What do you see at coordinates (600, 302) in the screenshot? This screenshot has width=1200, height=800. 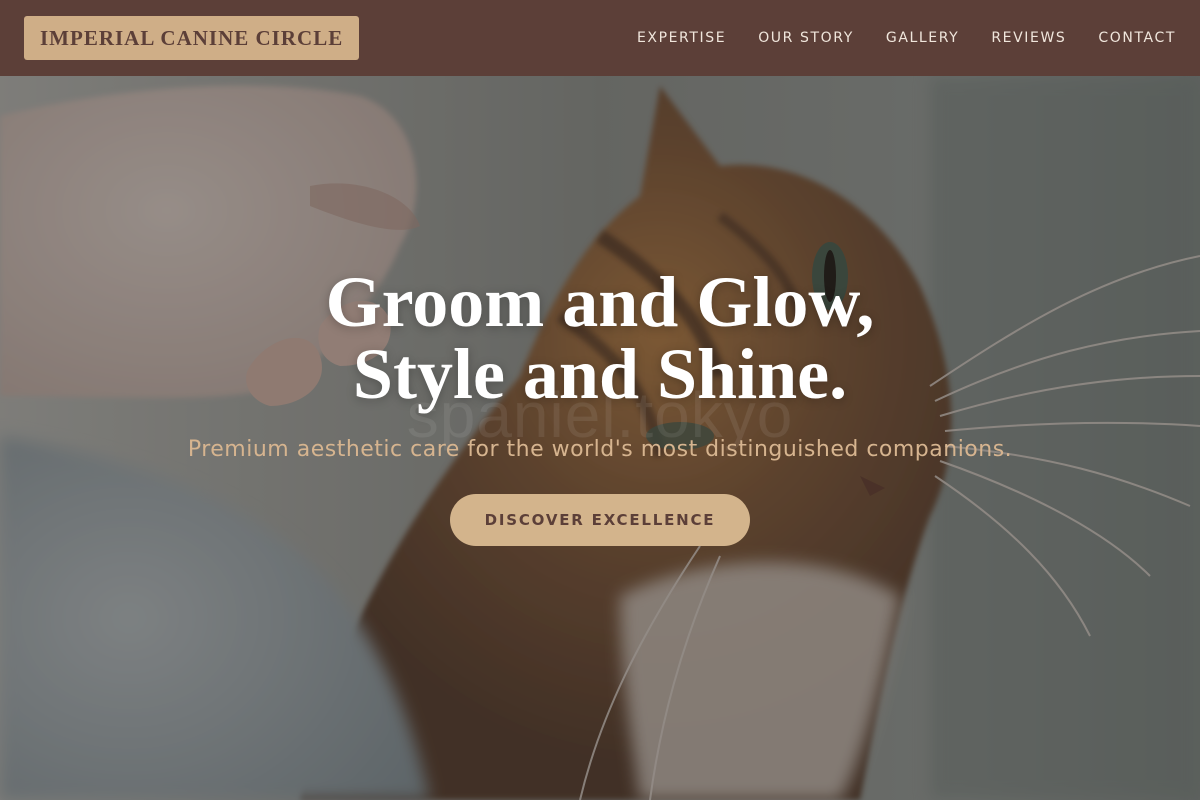 I see `hero-title-line-1: Groom and Glow,` at bounding box center [600, 302].